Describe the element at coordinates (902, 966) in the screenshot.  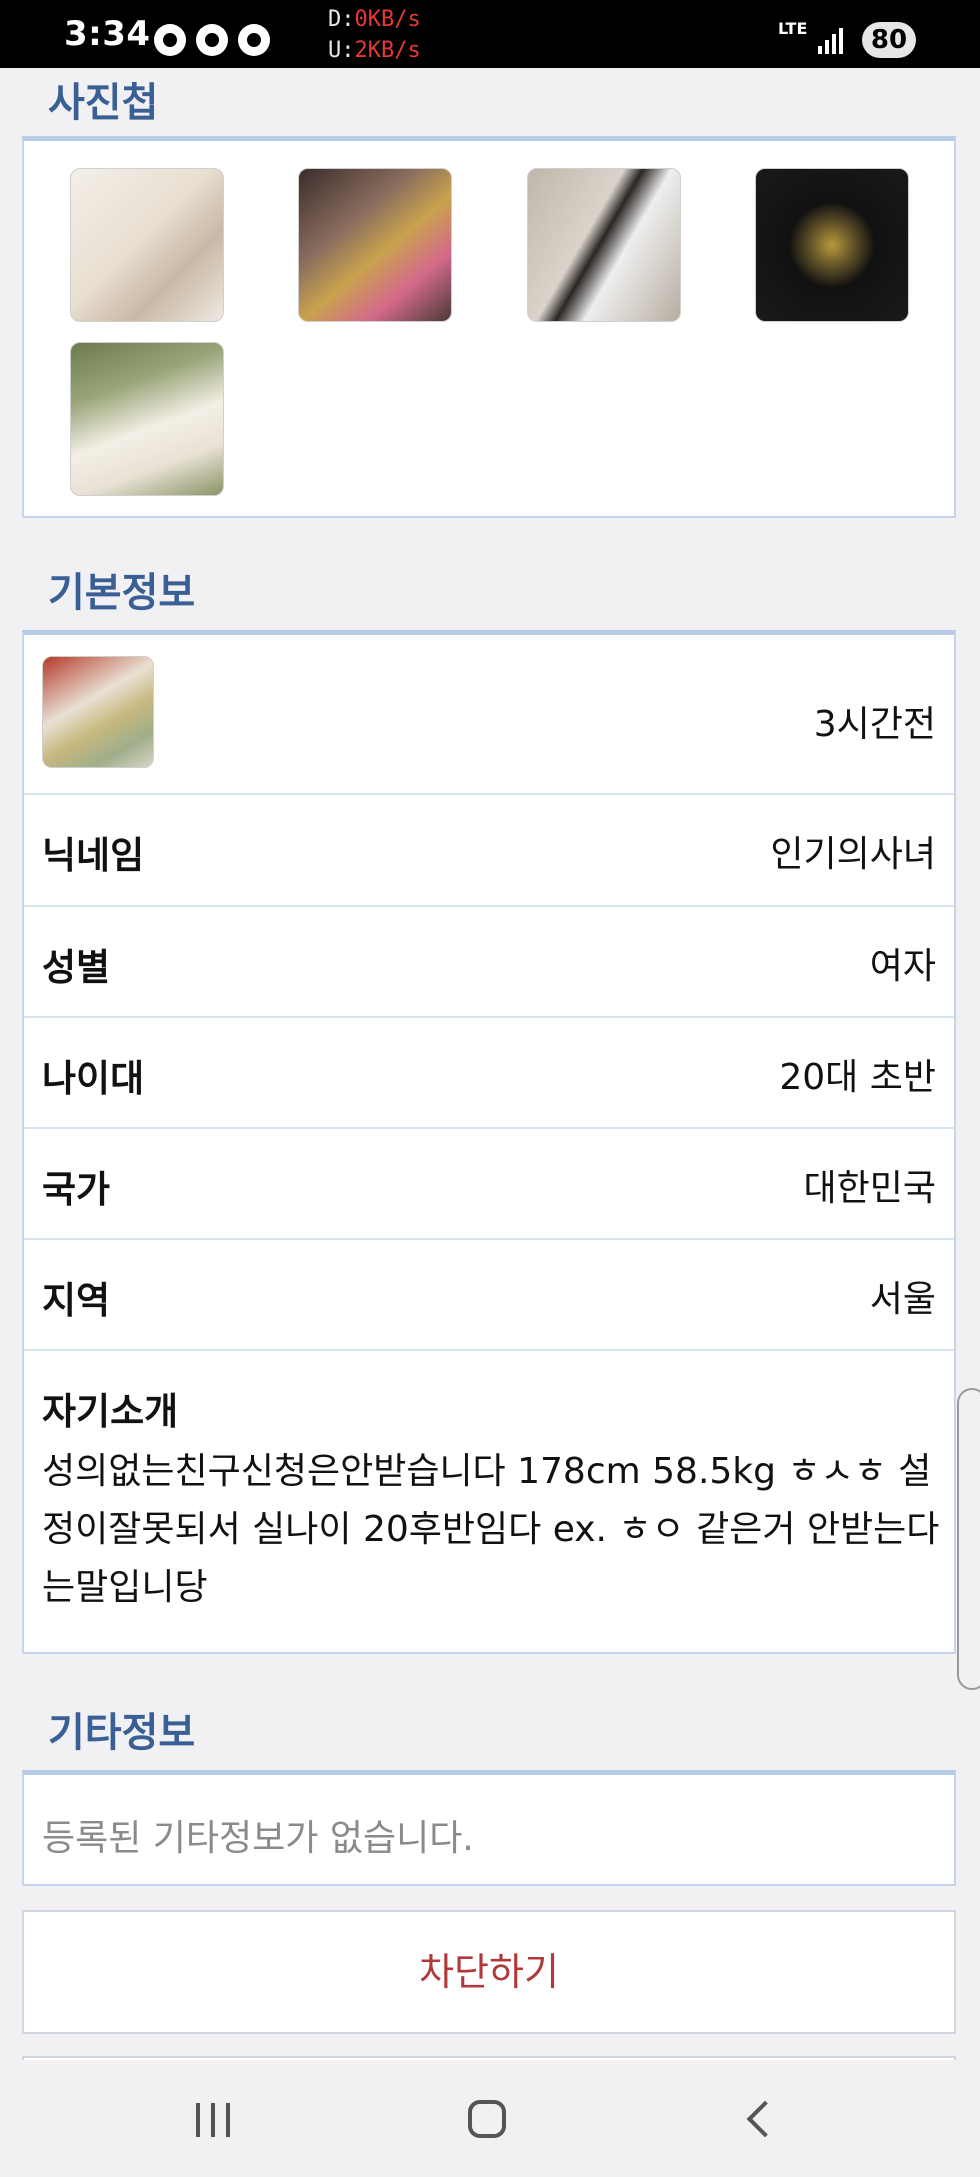
I see `info-value: 여자` at that location.